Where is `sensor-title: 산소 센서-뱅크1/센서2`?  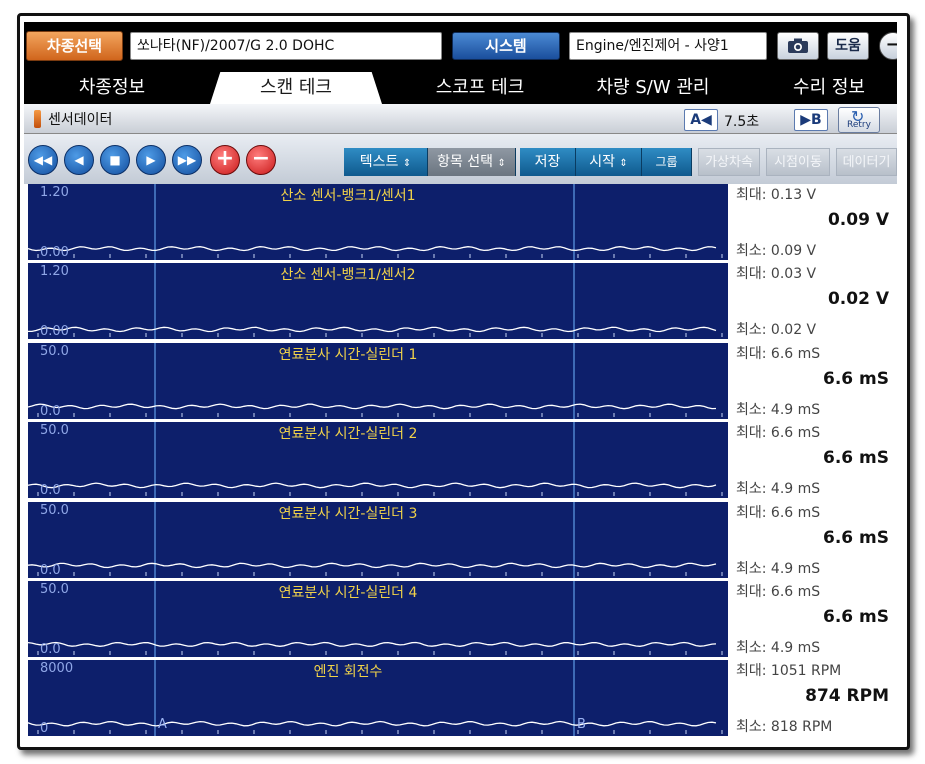
sensor-title: 산소 센서-뱅크1/센서2 is located at coordinates (348, 275).